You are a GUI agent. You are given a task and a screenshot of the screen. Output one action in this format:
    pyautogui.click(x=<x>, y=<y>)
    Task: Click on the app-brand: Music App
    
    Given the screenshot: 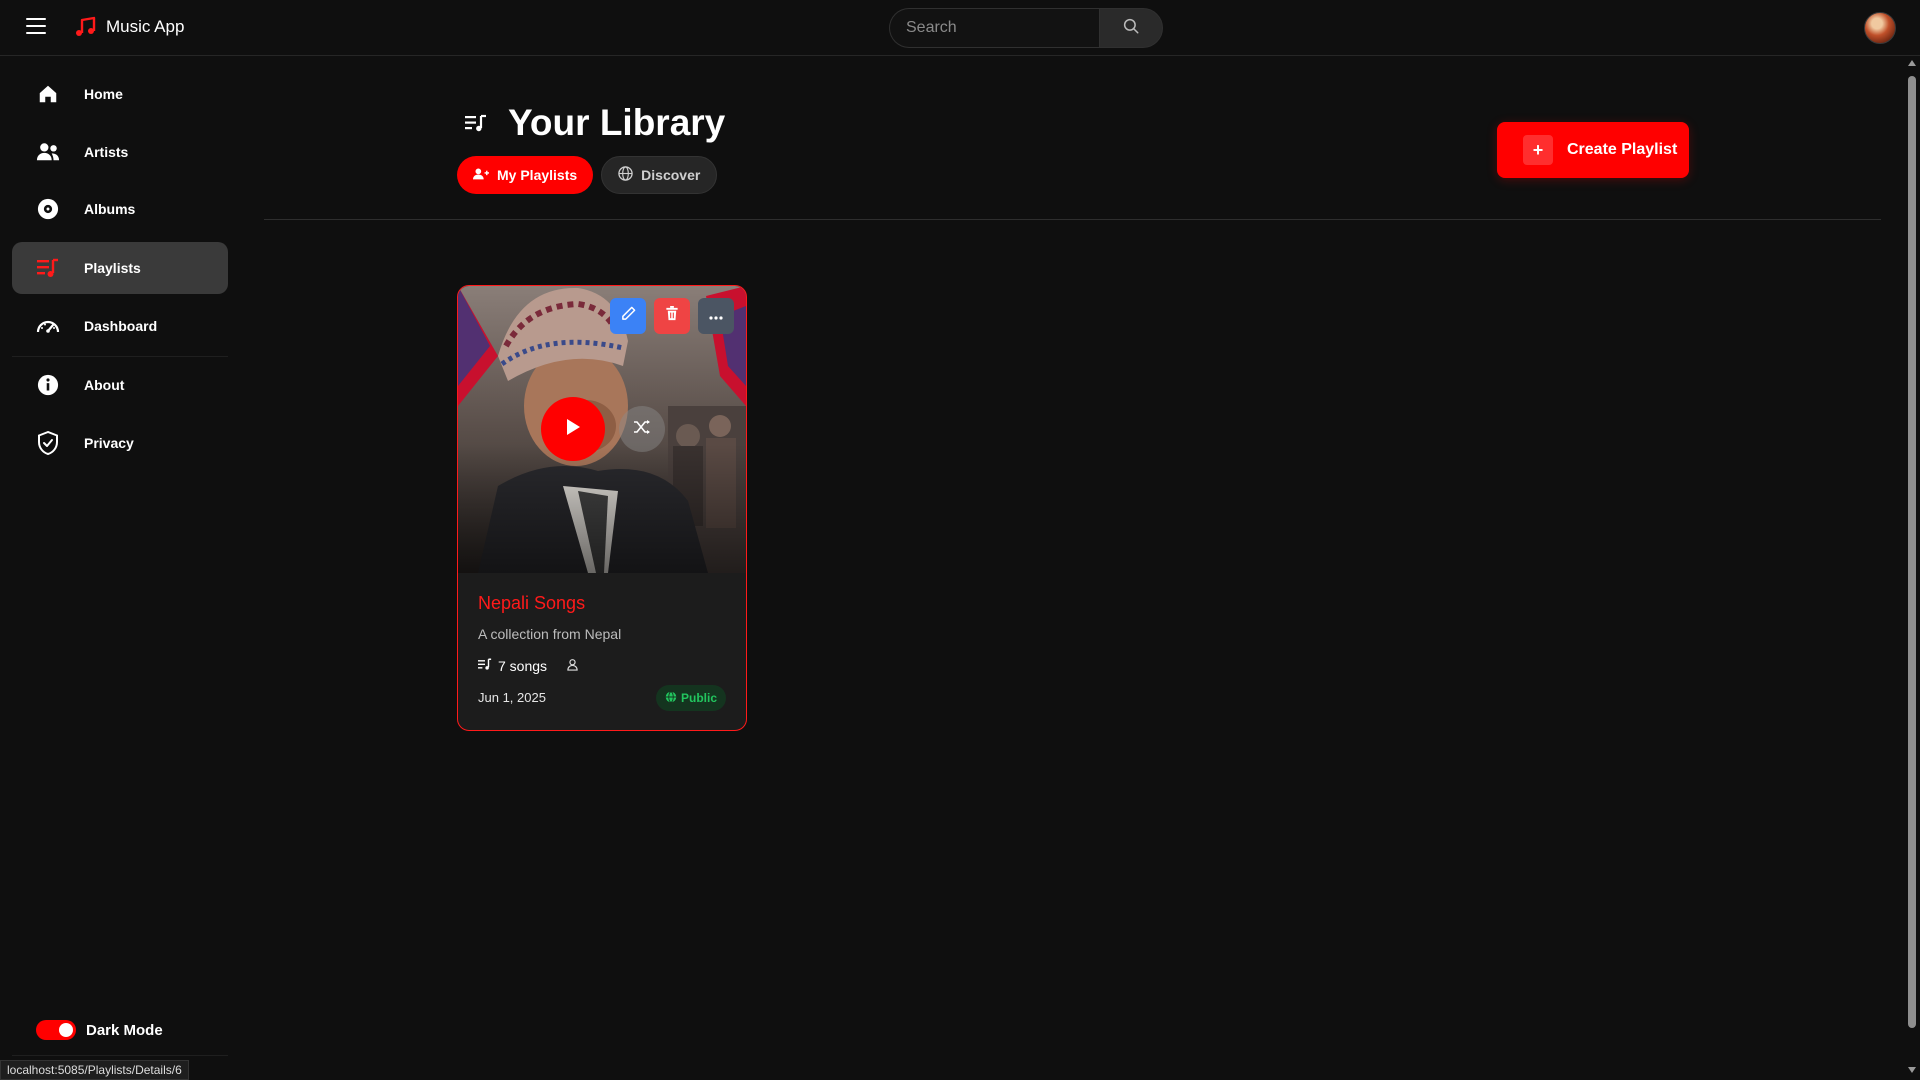 What is the action you would take?
    pyautogui.click(x=128, y=27)
    